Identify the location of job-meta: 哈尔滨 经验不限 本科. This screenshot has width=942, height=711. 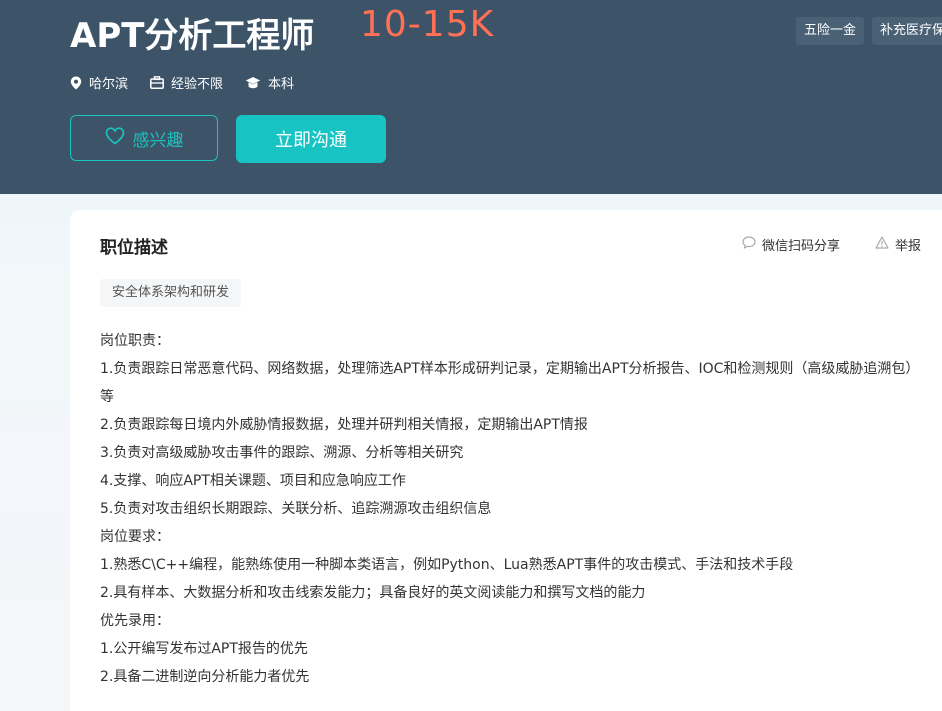
(182, 82).